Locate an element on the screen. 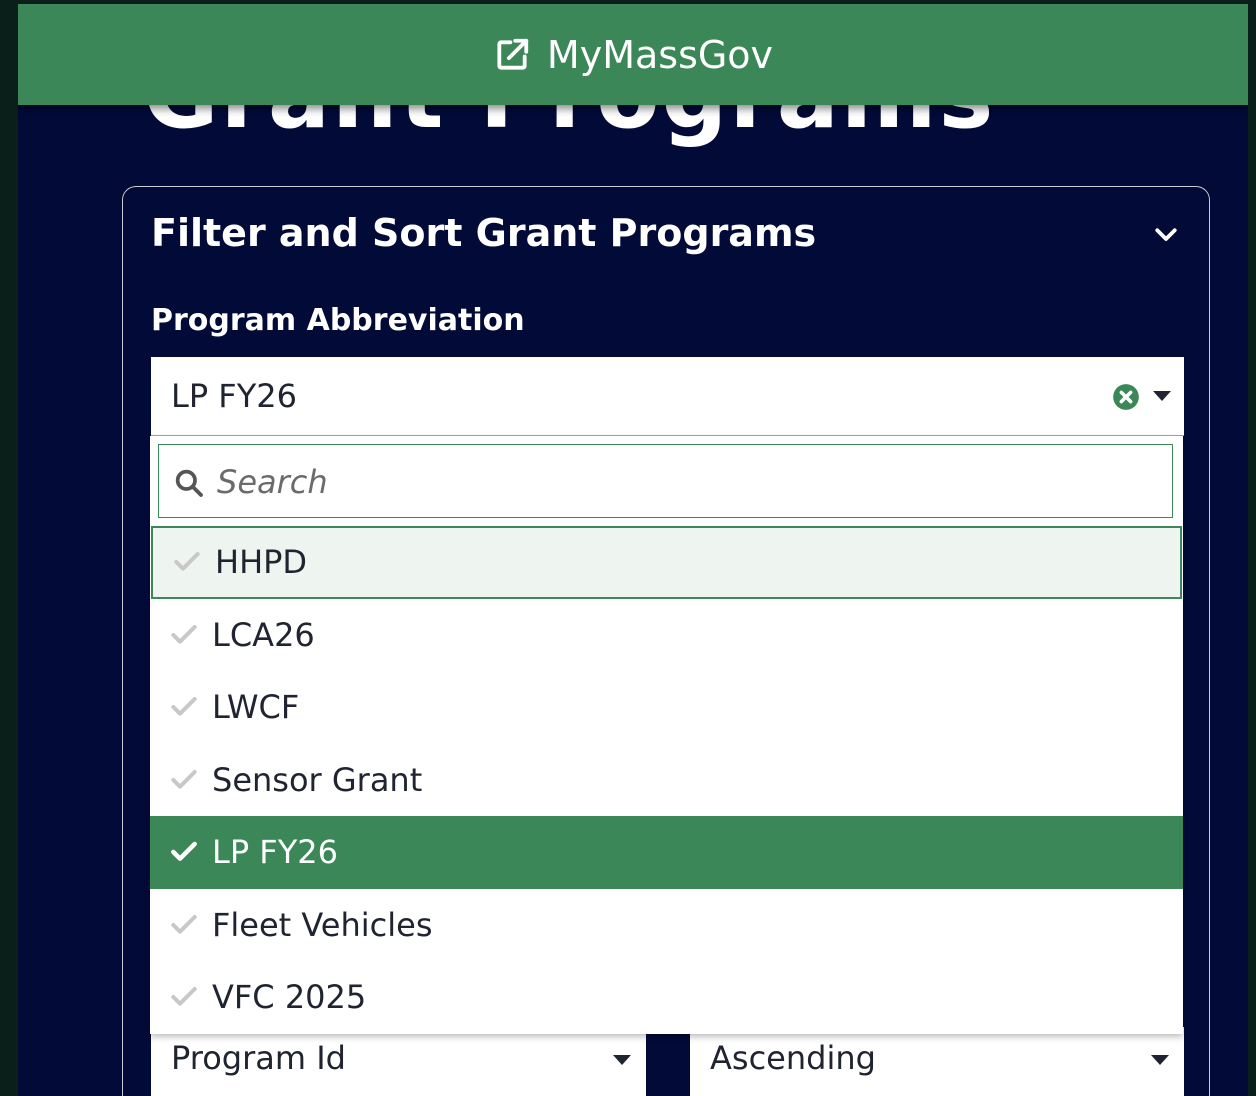 This screenshot has height=1096, width=1256. option-label: LWCF is located at coordinates (256, 707).